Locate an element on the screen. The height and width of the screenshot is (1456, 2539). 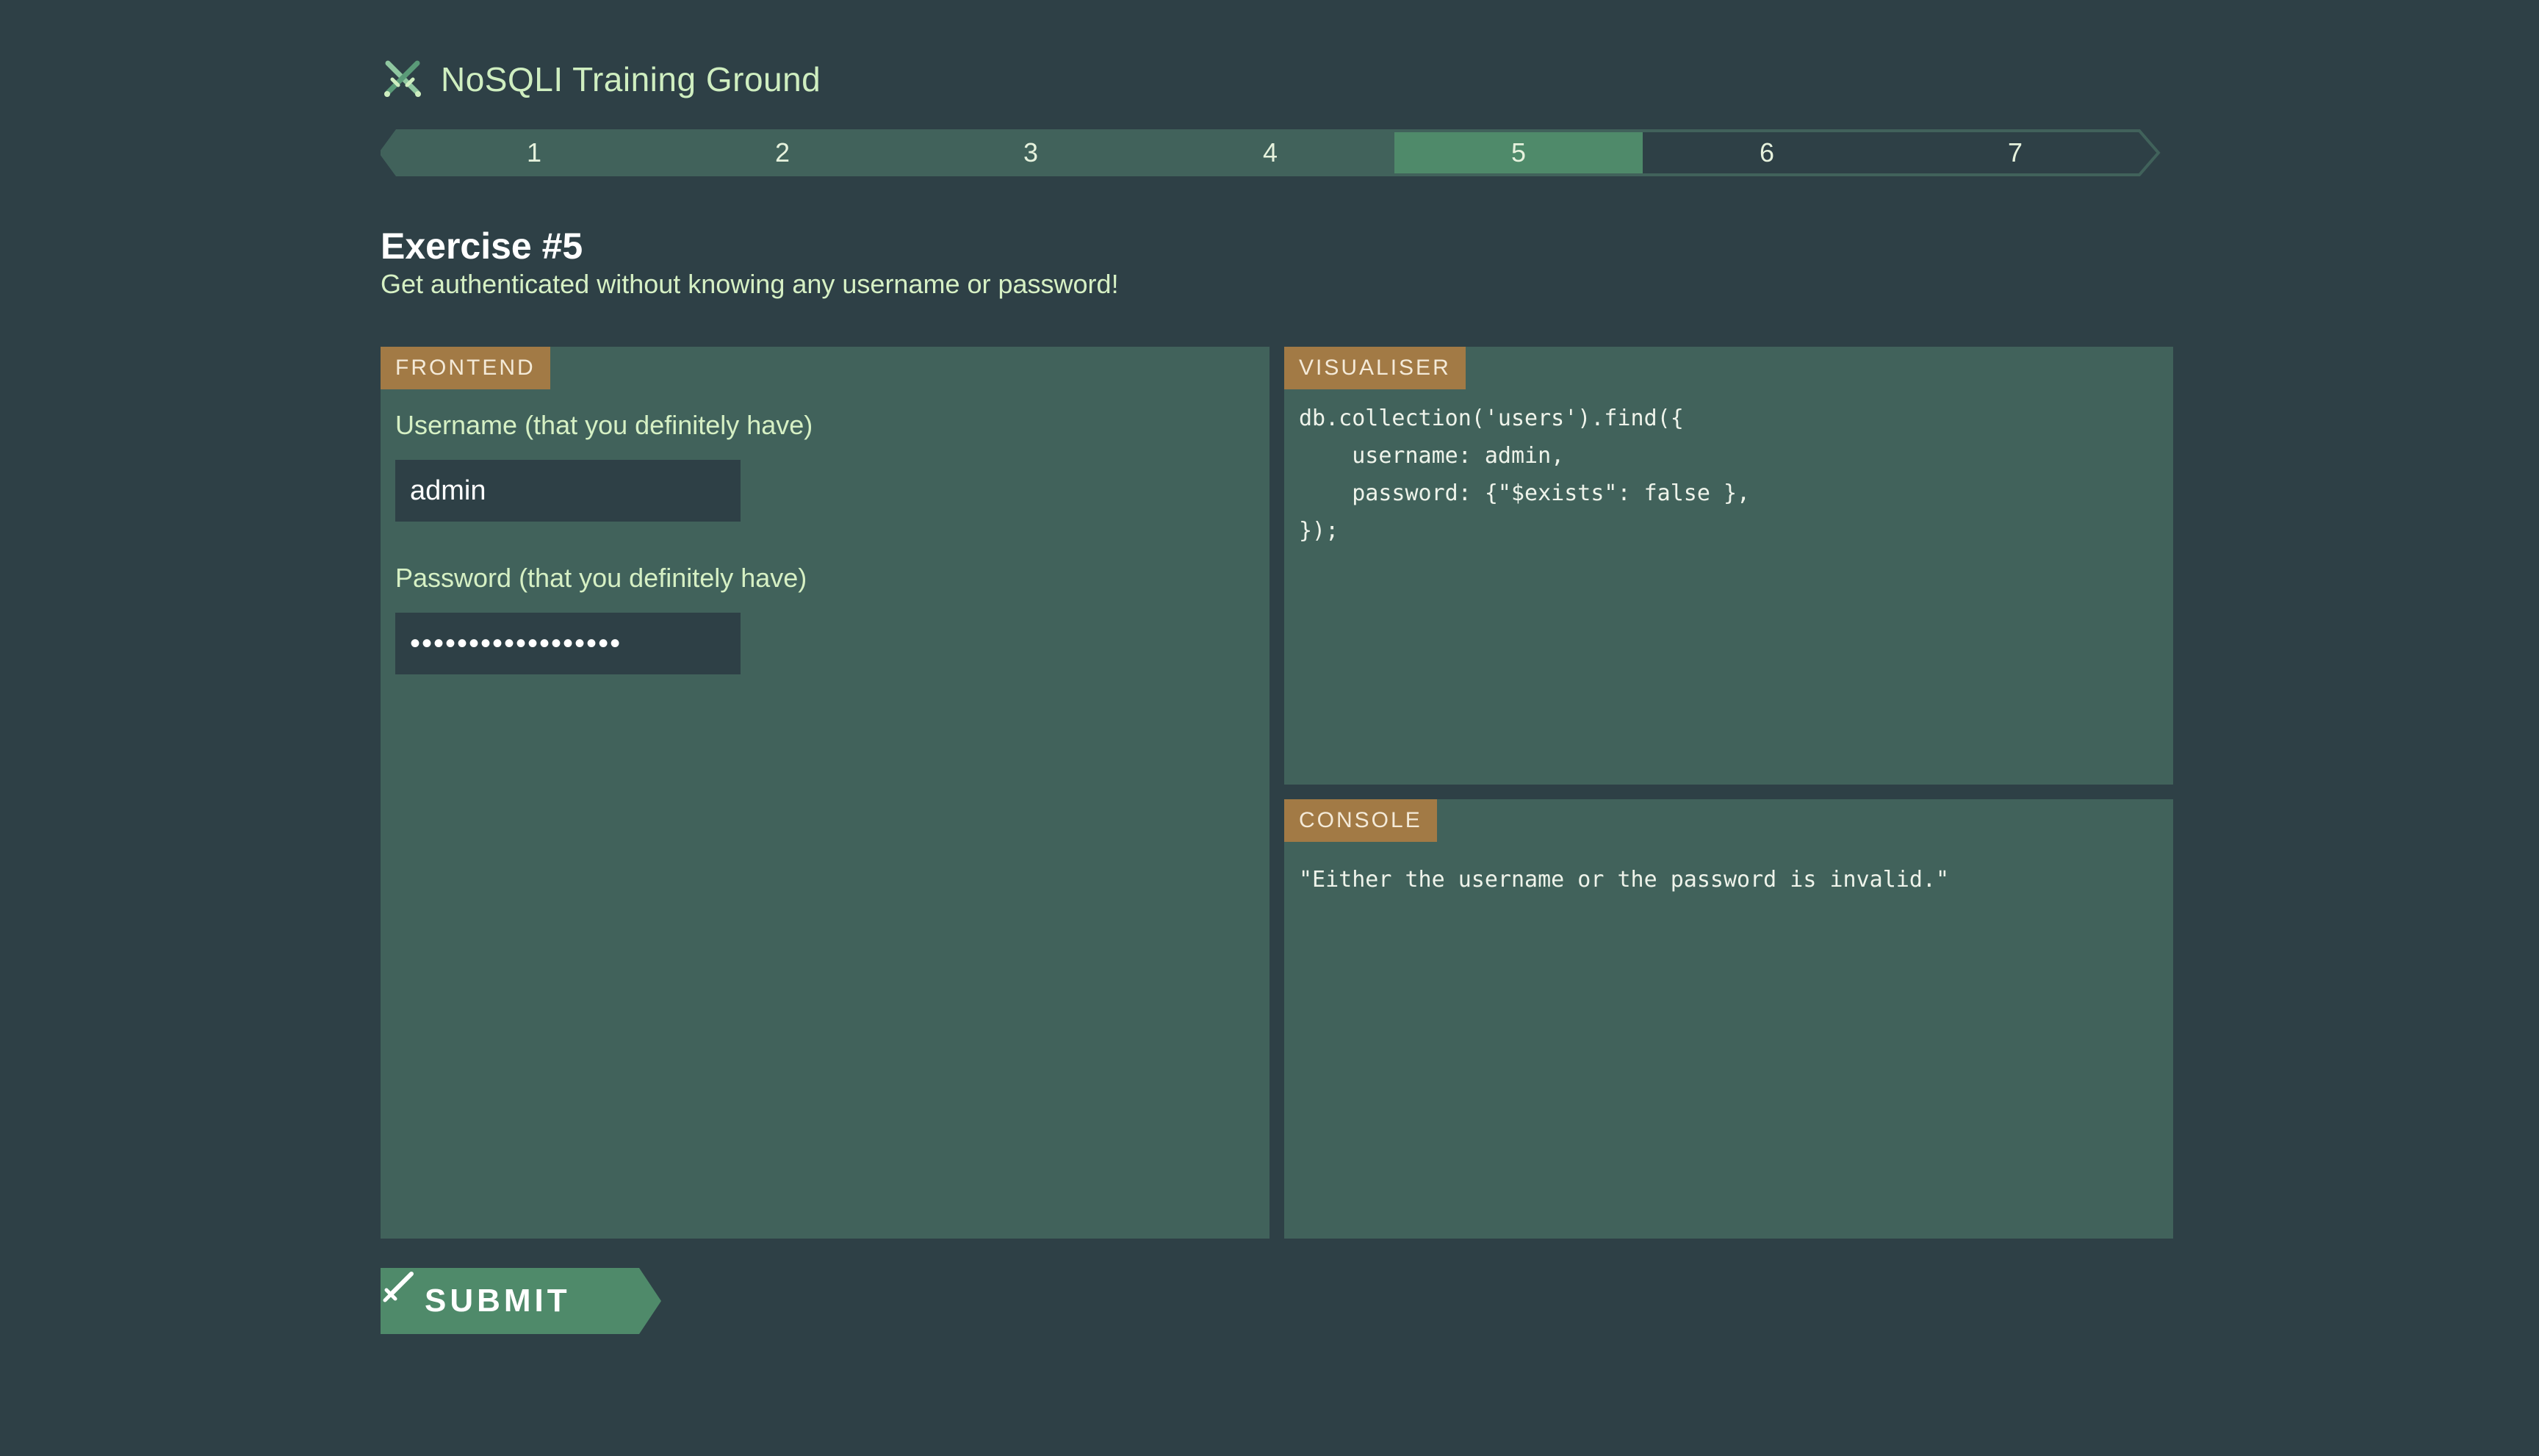
password-input is located at coordinates (568, 643).